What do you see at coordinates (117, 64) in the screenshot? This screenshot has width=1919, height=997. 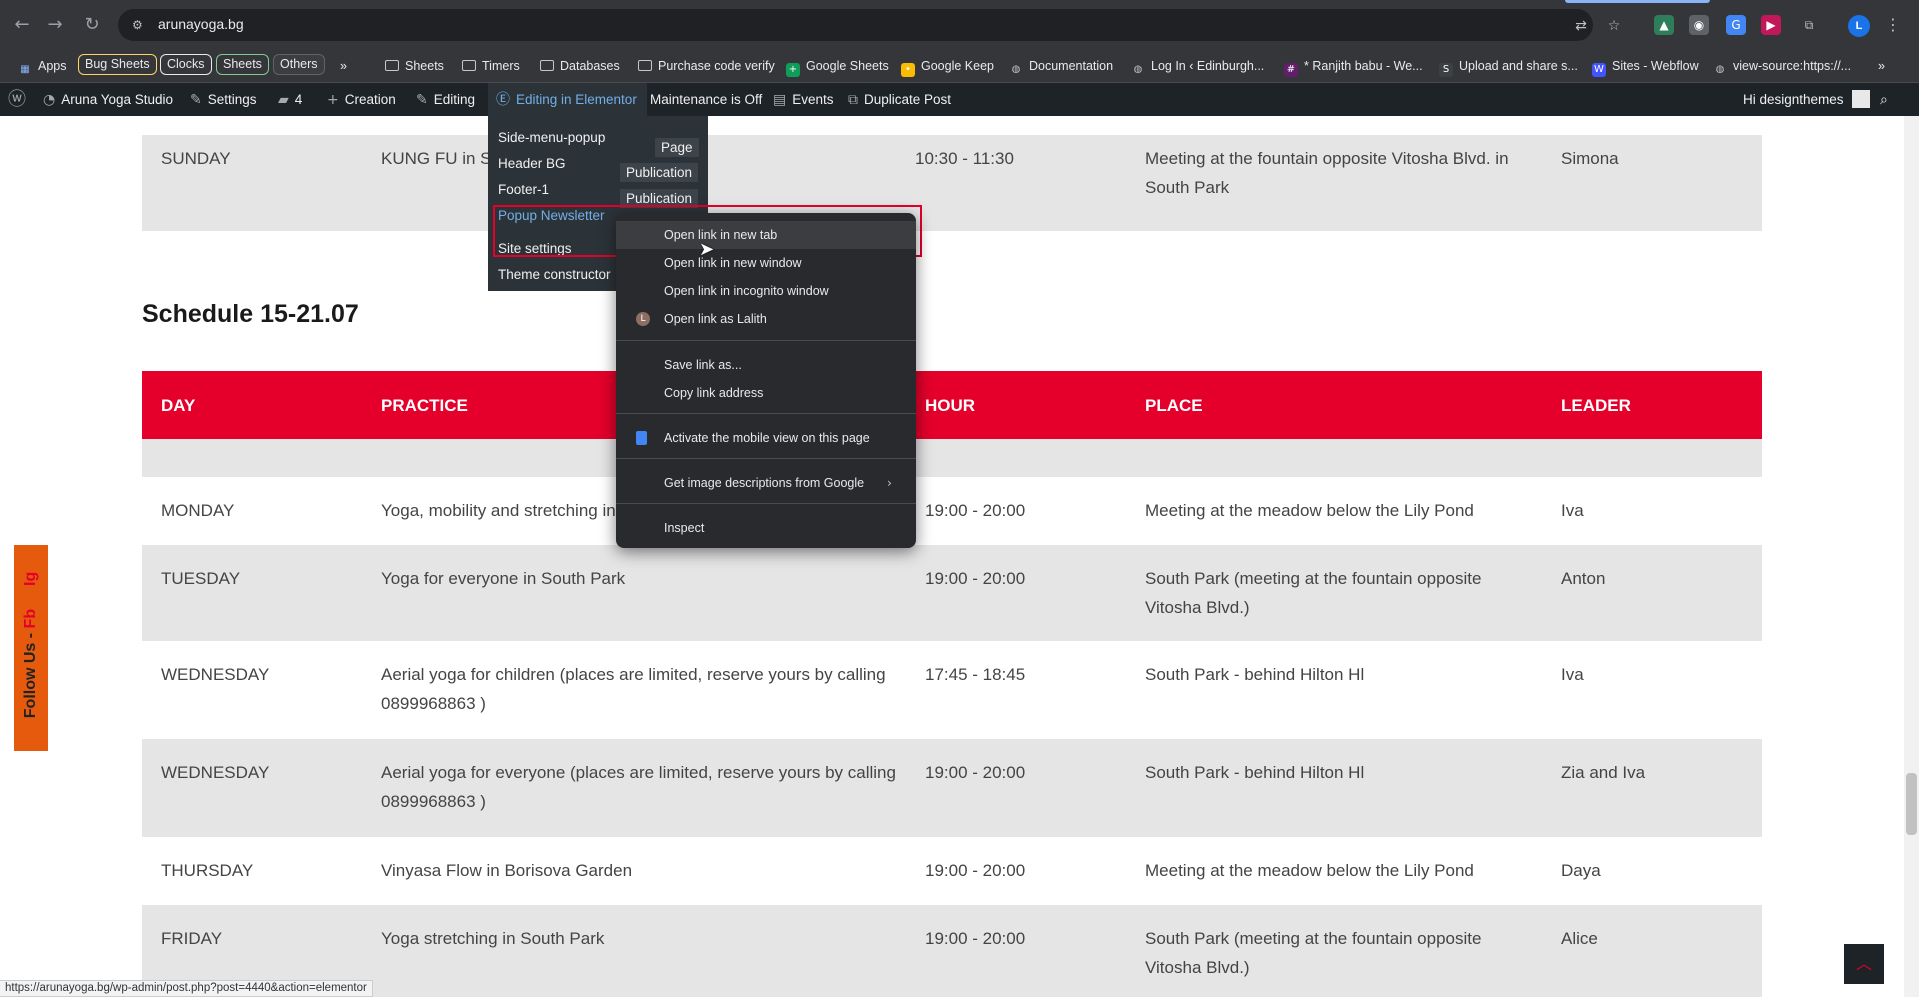 I see `bookmark-chip-bug-sheets: Bug Sheets` at bounding box center [117, 64].